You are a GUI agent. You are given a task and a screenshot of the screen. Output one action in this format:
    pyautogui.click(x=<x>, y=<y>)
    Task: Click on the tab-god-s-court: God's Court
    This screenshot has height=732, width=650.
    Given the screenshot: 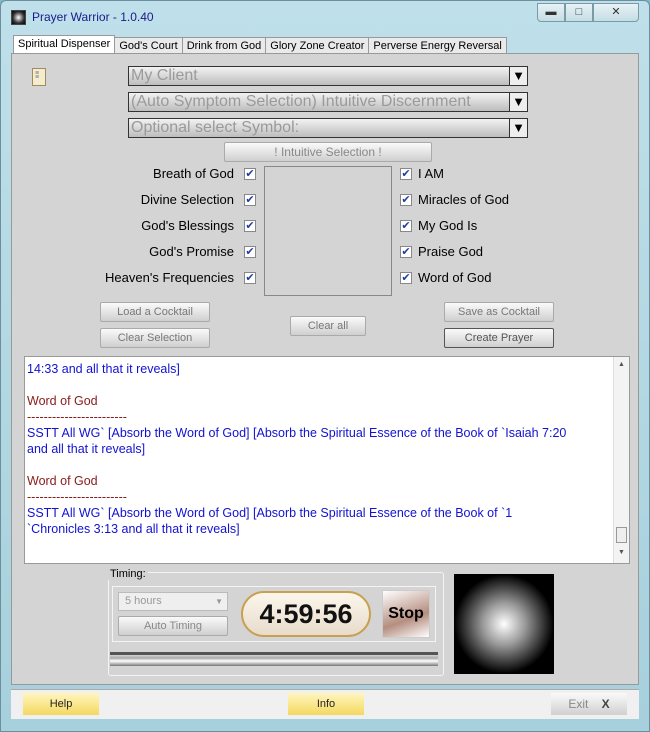 What is the action you would take?
    pyautogui.click(x=148, y=45)
    